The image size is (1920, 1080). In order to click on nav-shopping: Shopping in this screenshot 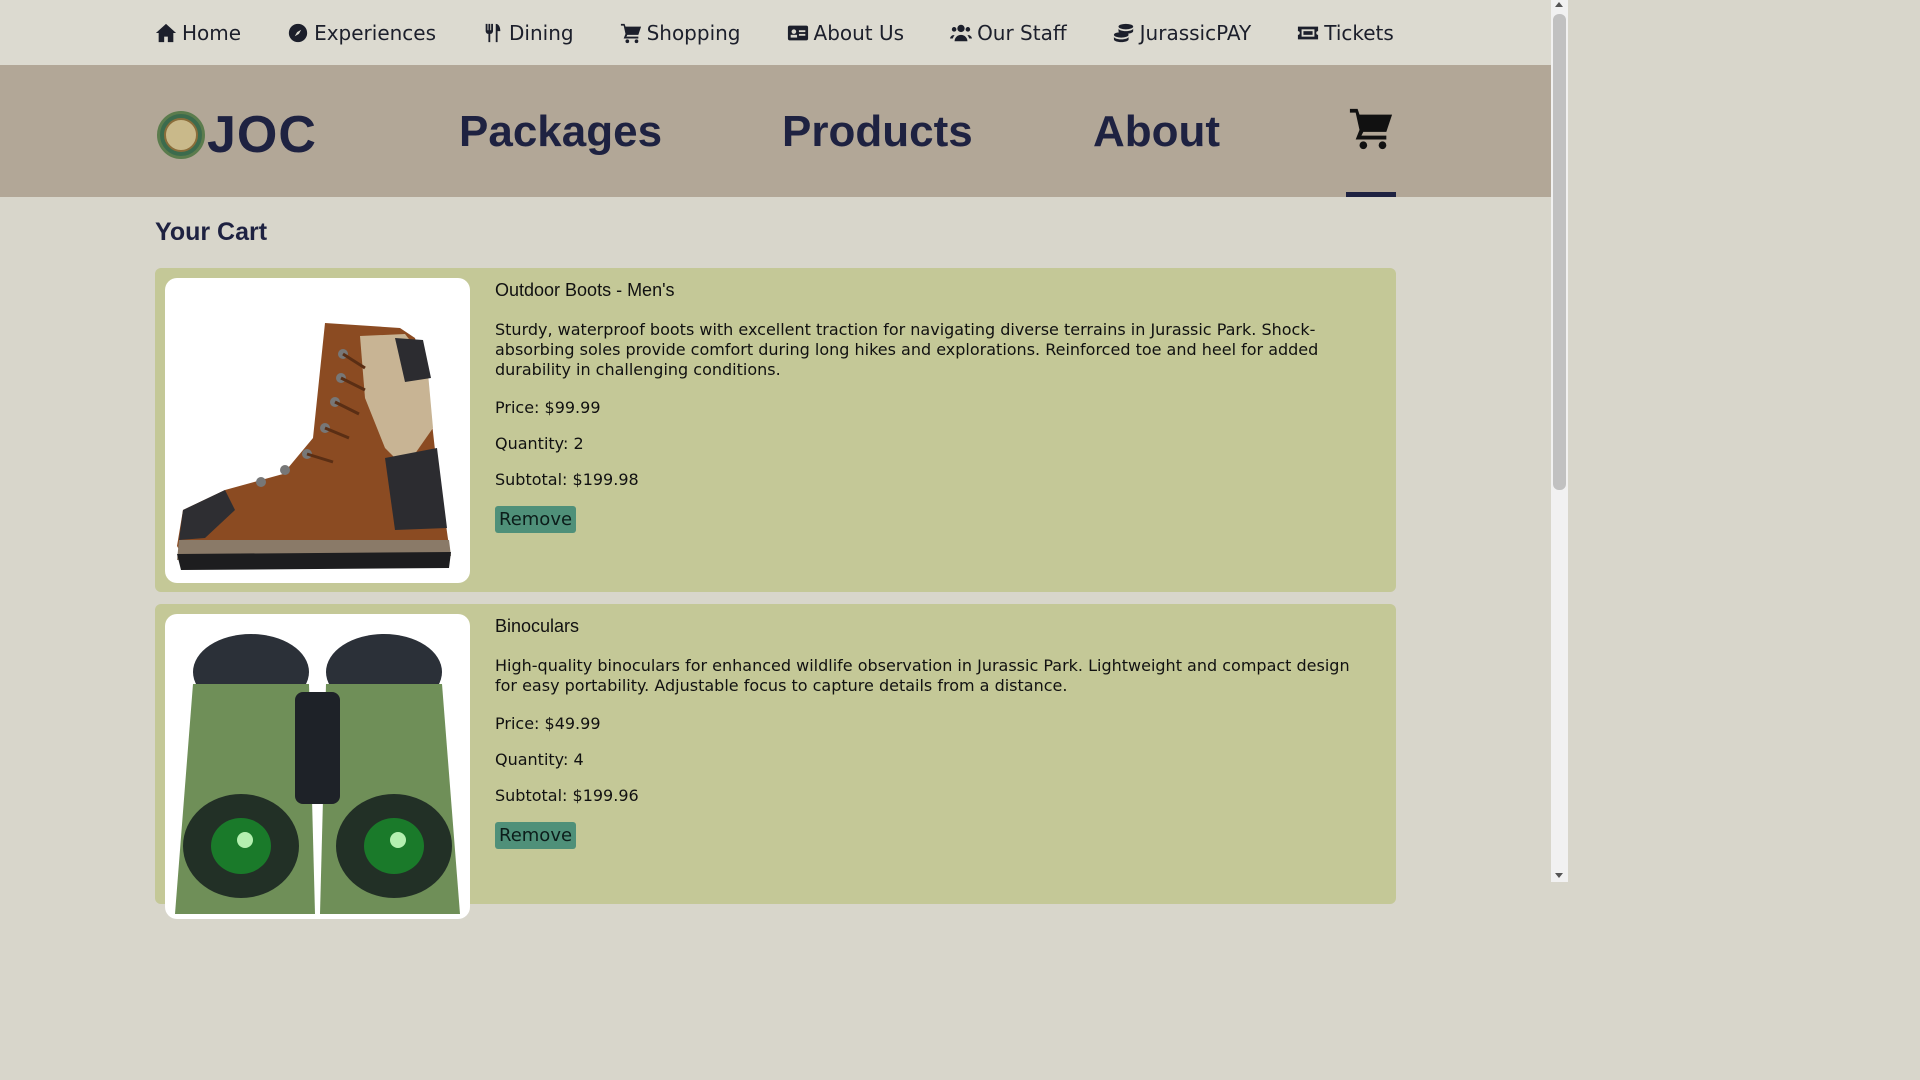, I will do `click(680, 33)`.